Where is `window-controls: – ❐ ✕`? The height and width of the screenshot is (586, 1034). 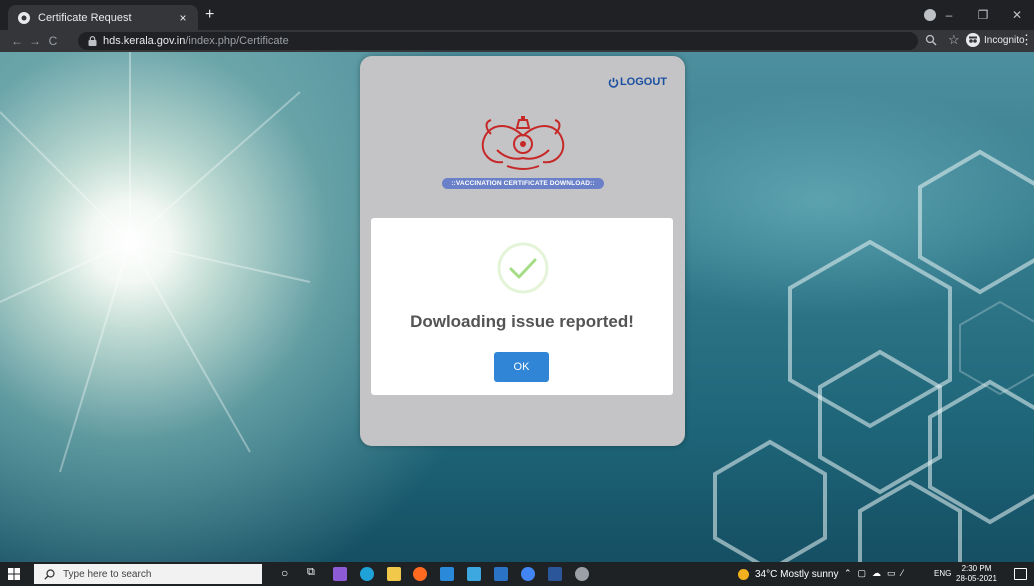
window-controls: – ❐ ✕ is located at coordinates (983, 15).